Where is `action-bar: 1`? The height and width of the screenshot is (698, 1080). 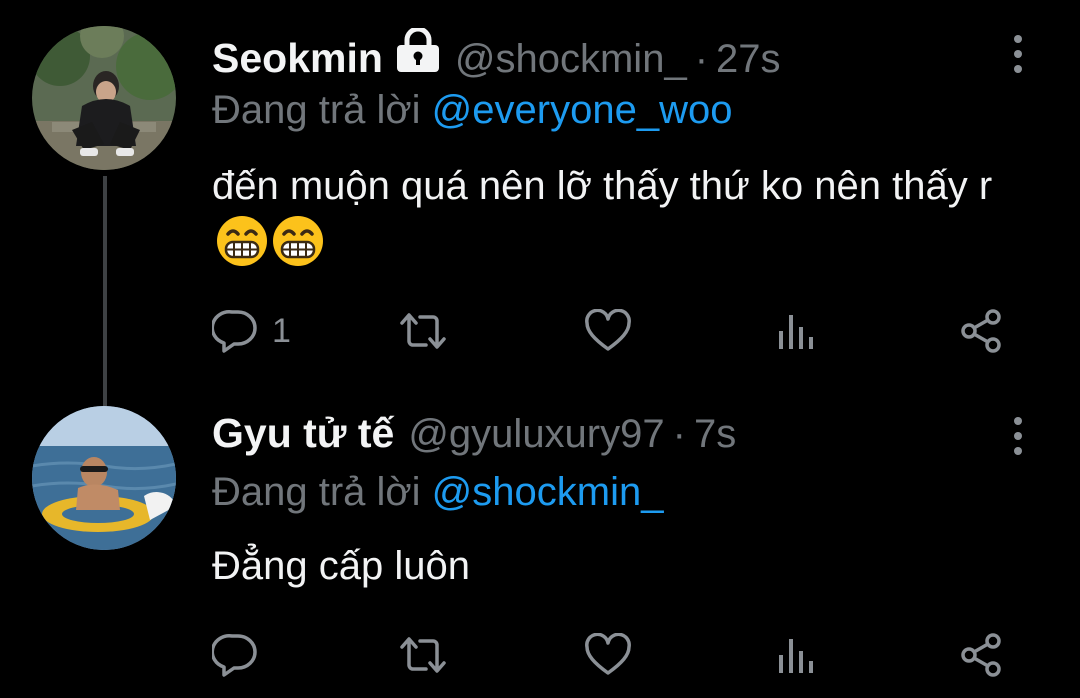 action-bar: 1 is located at coordinates (617, 331).